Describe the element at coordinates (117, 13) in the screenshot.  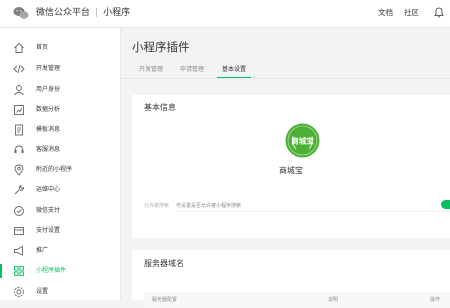
I see `product-name: 小程序` at that location.